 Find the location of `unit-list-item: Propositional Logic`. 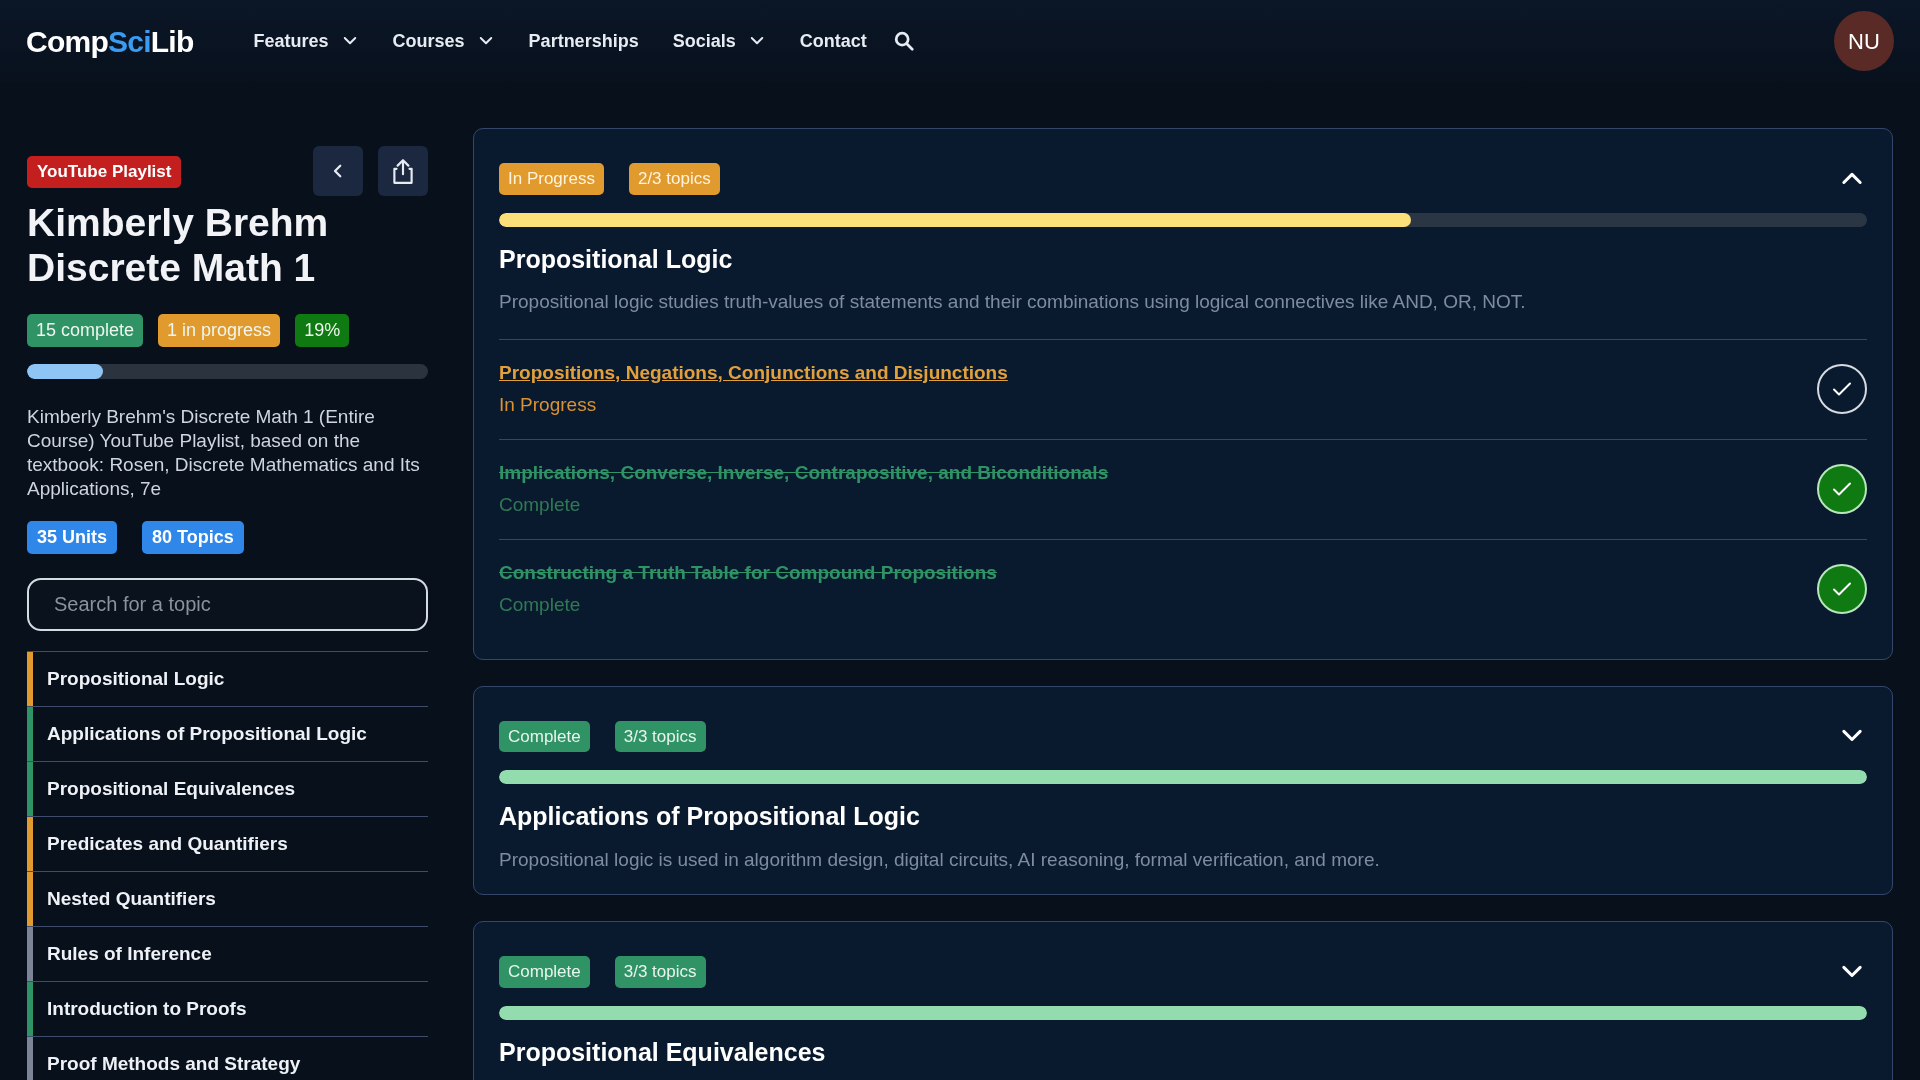

unit-list-item: Propositional Logic is located at coordinates (230, 679).